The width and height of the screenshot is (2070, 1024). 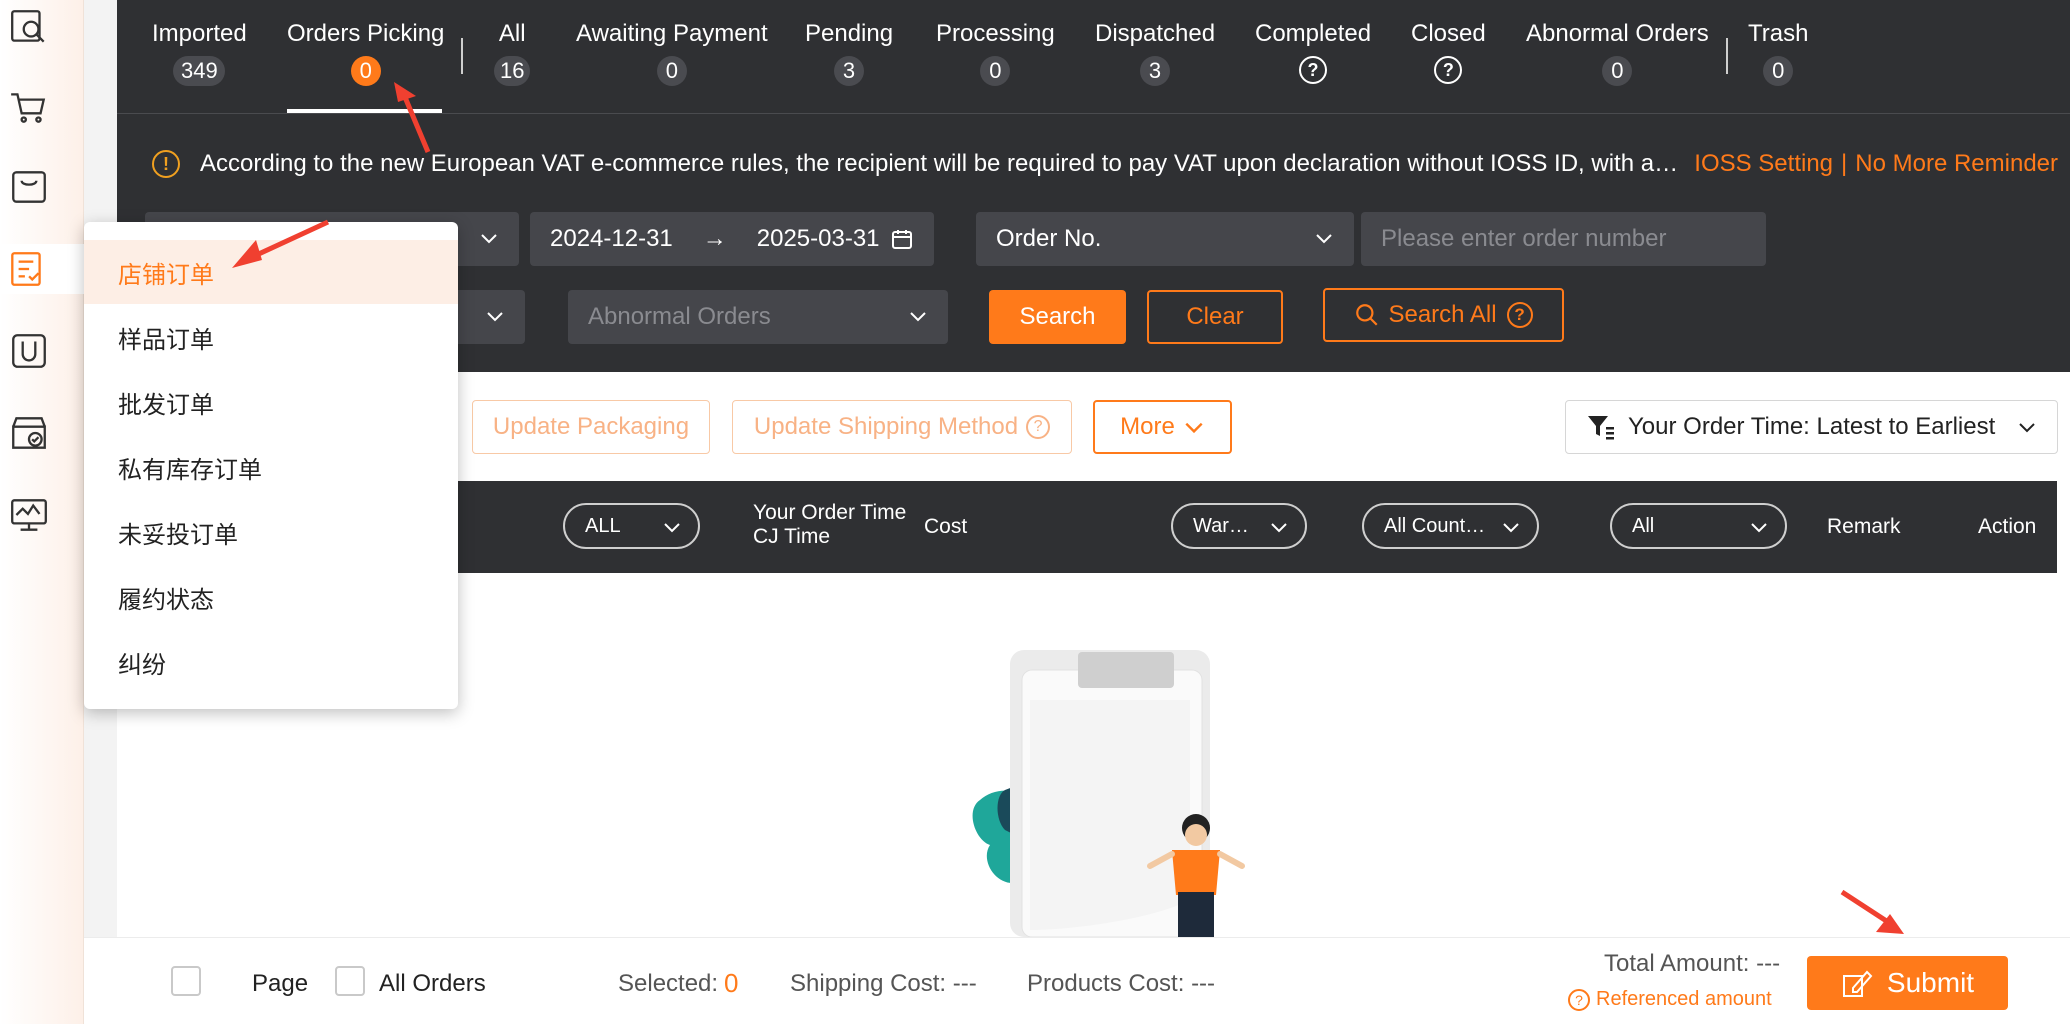 I want to click on search-button: Search, so click(x=1057, y=317).